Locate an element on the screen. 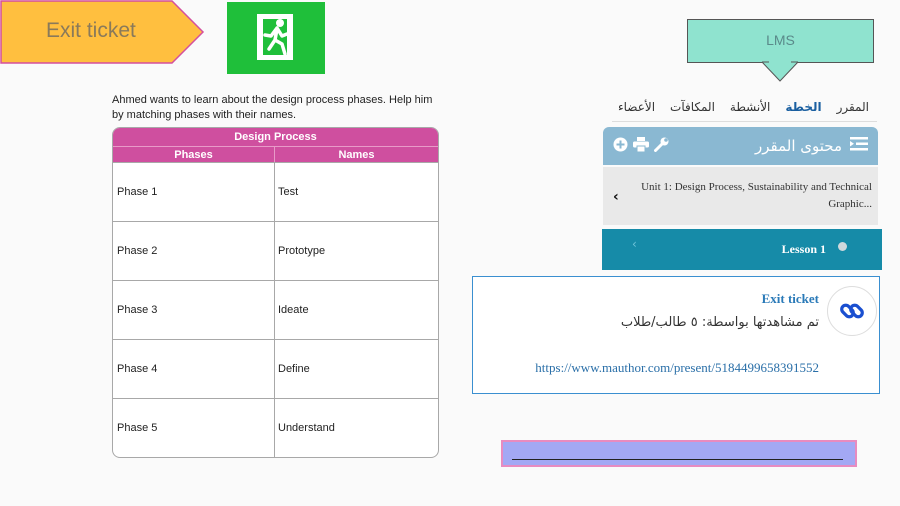  table-row: Phase 5 Understand is located at coordinates (275, 427).